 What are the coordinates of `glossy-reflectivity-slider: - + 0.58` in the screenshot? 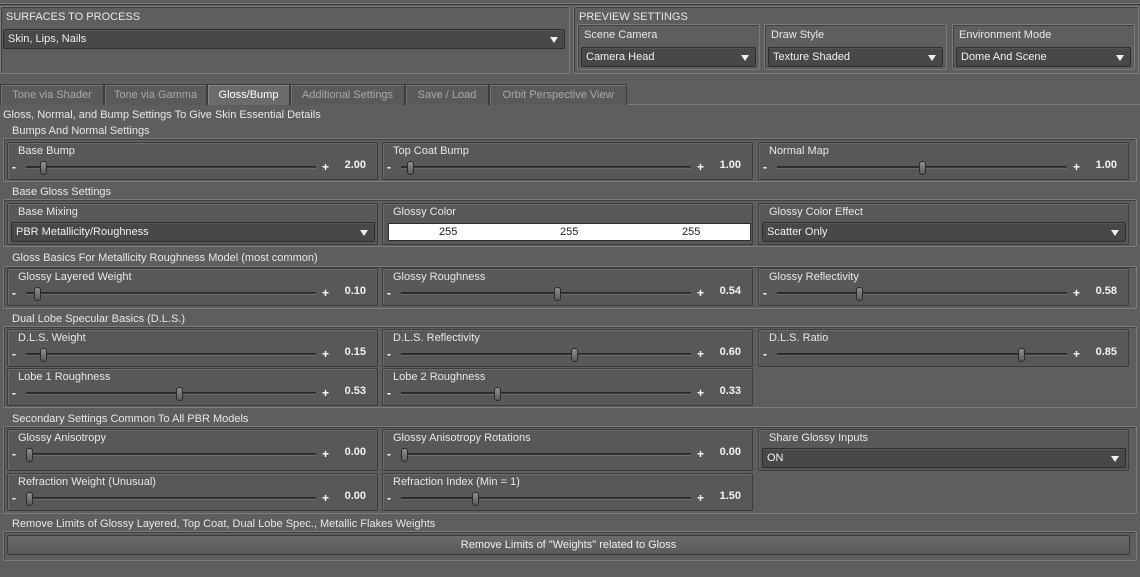 It's located at (944, 288).